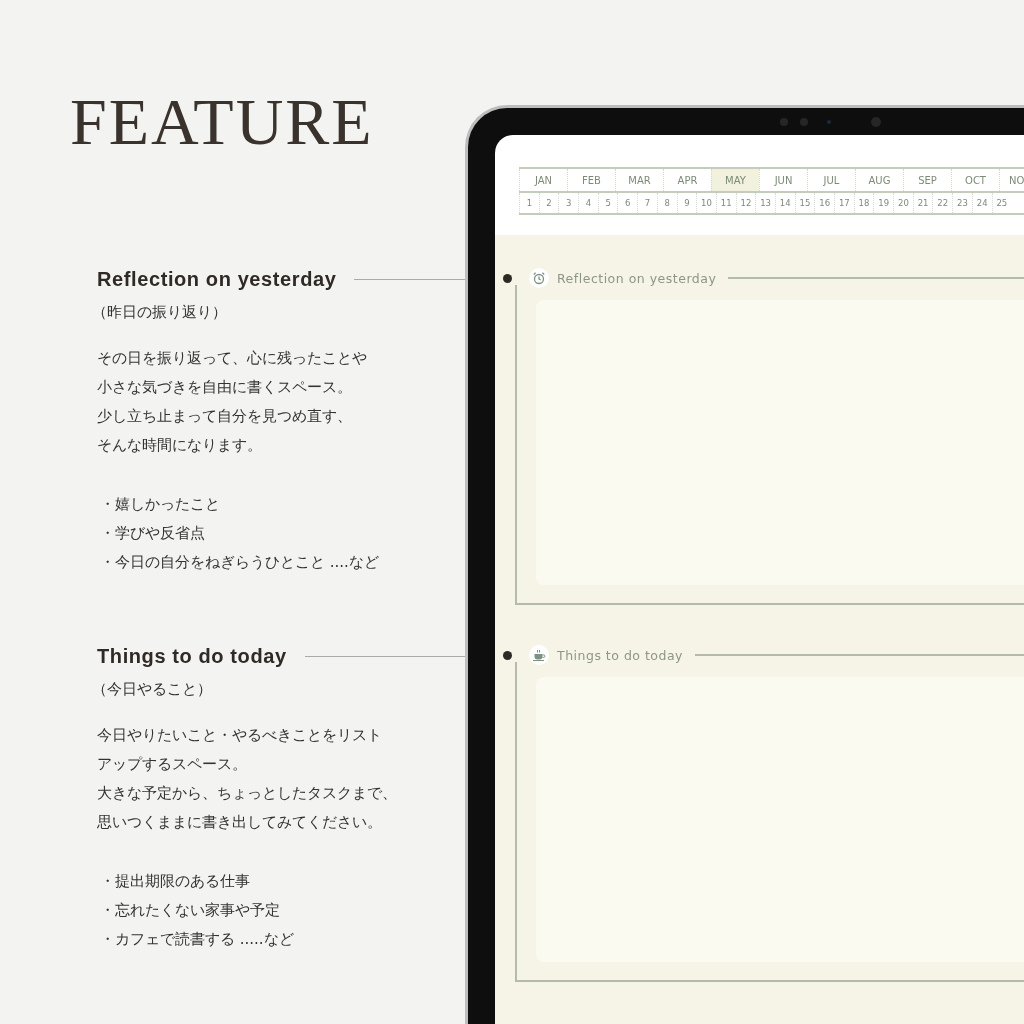  Describe the element at coordinates (153, 533) in the screenshot. I see `bullet-item: ・学びや反省点` at that location.